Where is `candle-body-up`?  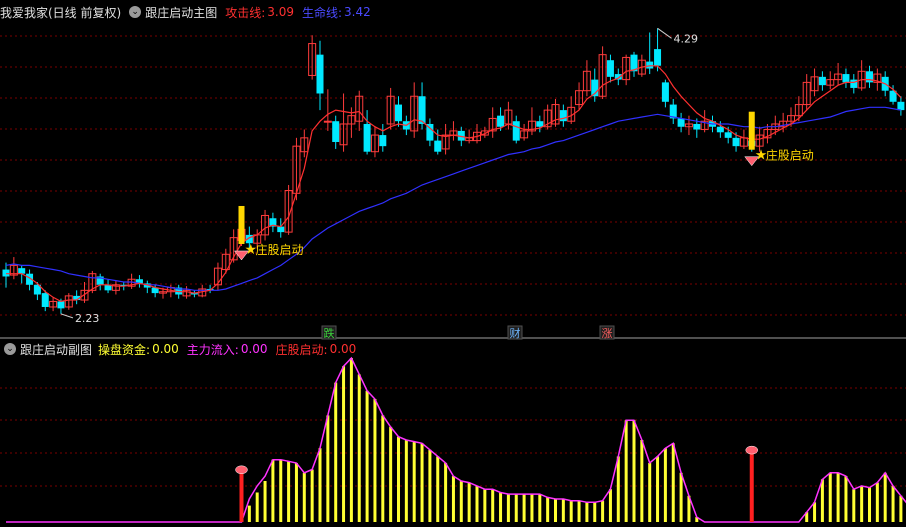 candle-body-up is located at coordinates (327, 121).